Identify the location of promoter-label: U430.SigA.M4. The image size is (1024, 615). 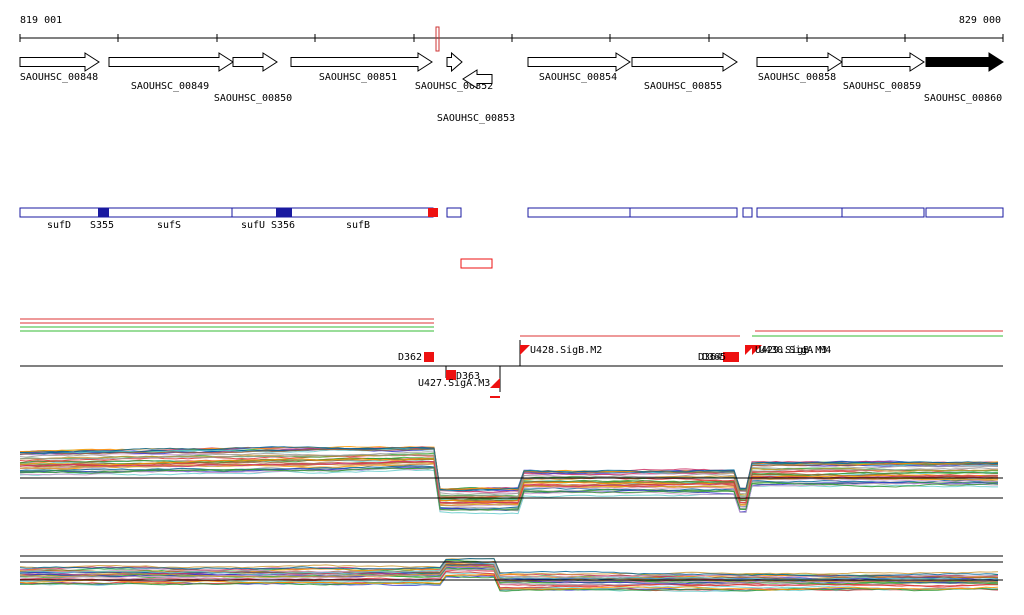
(795, 350).